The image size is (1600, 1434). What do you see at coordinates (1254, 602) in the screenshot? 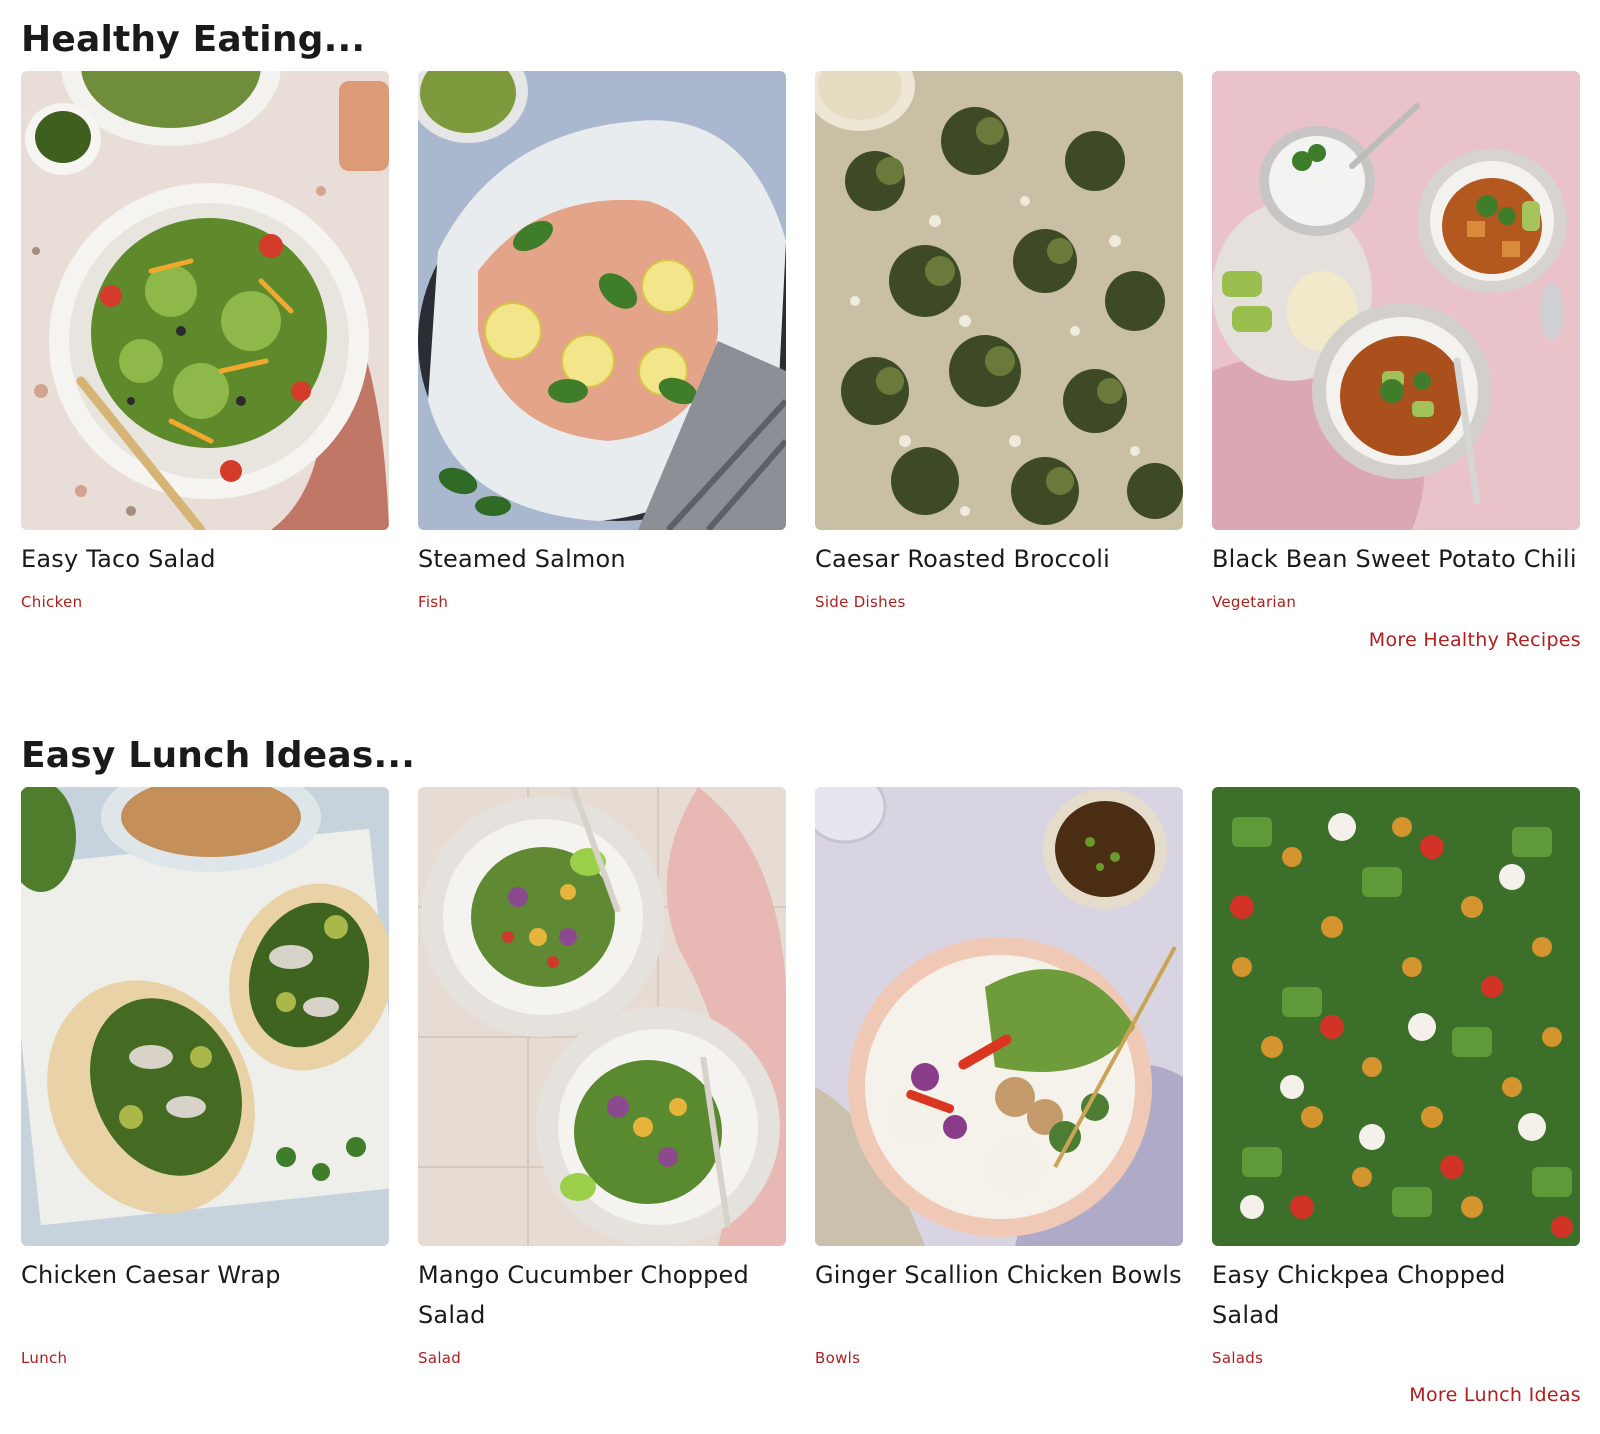
I see `recipe-category-tag: Vegetarian` at bounding box center [1254, 602].